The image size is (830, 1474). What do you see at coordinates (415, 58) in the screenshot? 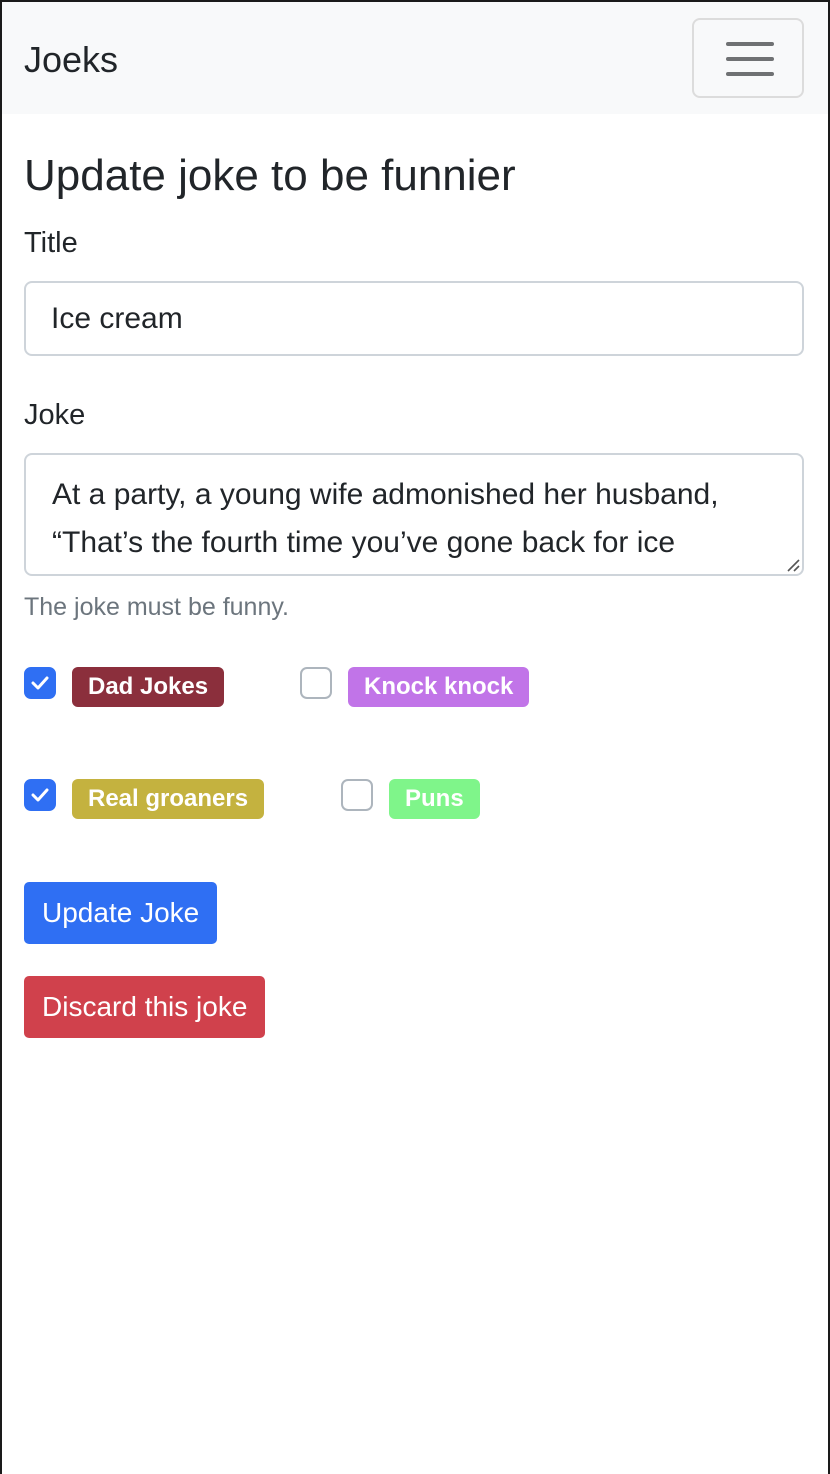
I see `navbar: Joeks` at bounding box center [415, 58].